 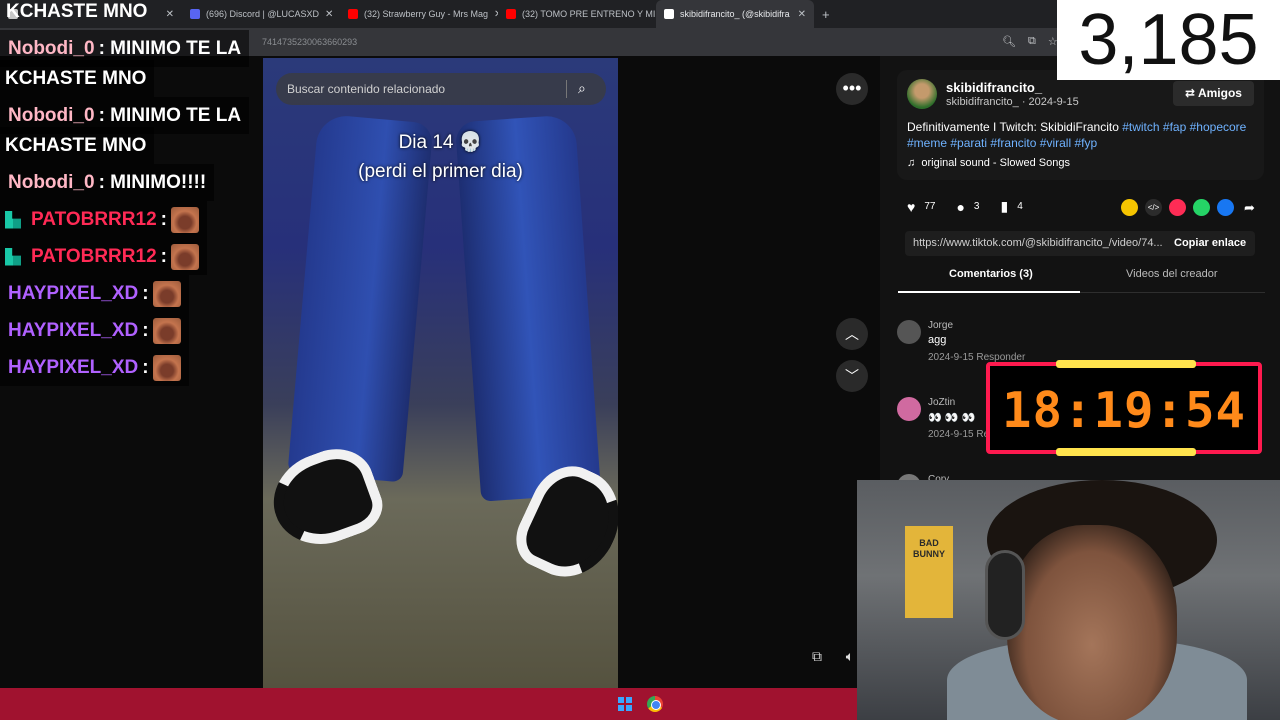 I want to click on chrome-icon, so click(x=655, y=704).